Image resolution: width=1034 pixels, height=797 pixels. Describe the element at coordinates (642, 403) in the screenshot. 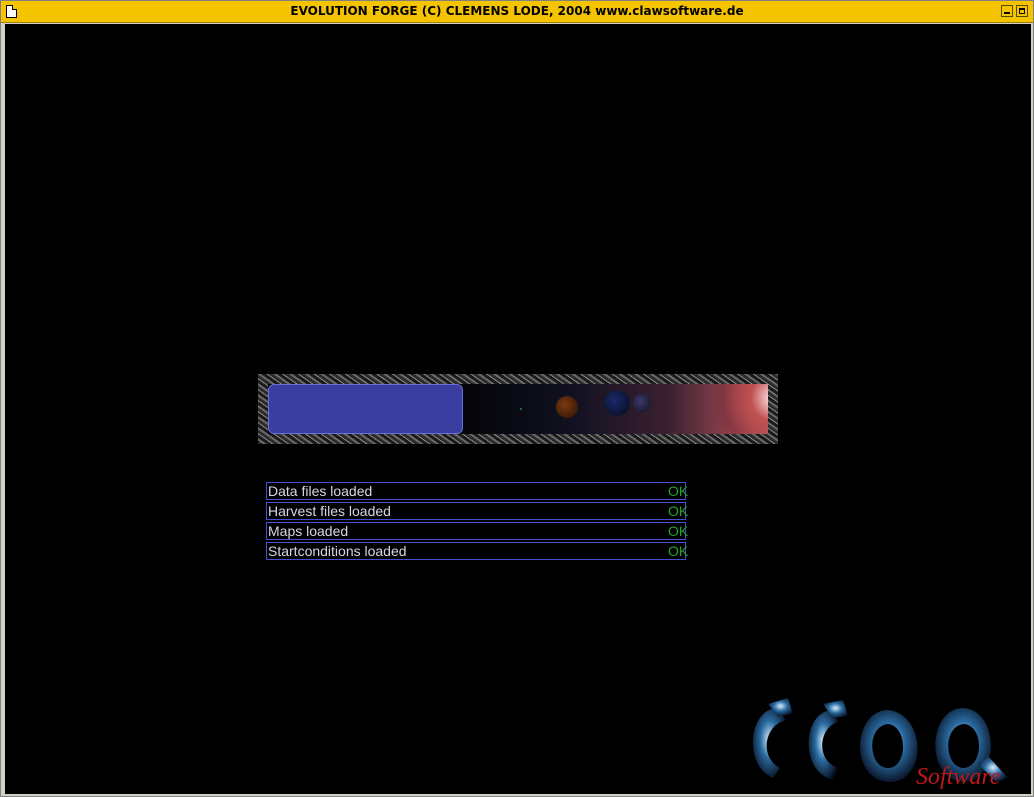

I see `planet-violet` at that location.